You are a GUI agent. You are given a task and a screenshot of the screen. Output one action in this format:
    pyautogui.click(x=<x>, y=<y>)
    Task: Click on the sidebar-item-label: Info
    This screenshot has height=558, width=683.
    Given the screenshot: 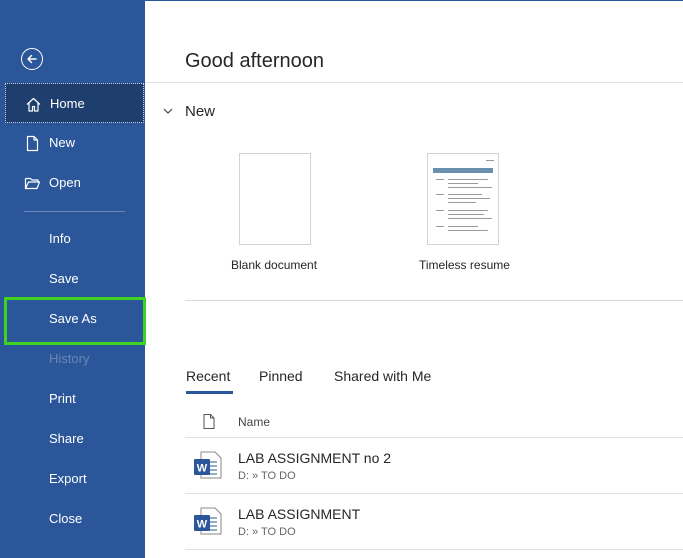 What is the action you would take?
    pyautogui.click(x=60, y=238)
    